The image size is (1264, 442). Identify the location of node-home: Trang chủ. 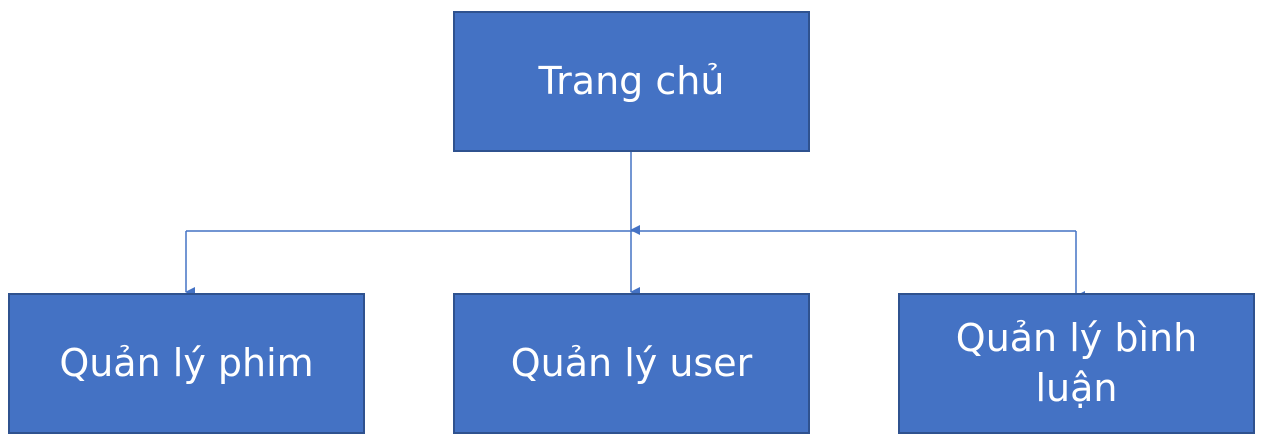
(631, 81).